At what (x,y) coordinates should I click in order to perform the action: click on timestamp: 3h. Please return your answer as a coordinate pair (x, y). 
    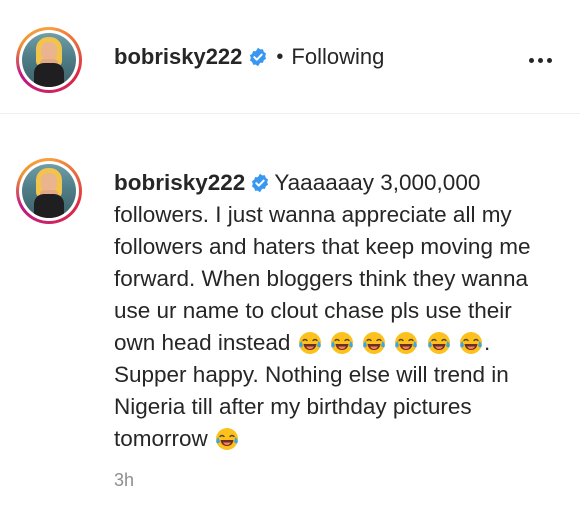
    Looking at the image, I should click on (124, 480).